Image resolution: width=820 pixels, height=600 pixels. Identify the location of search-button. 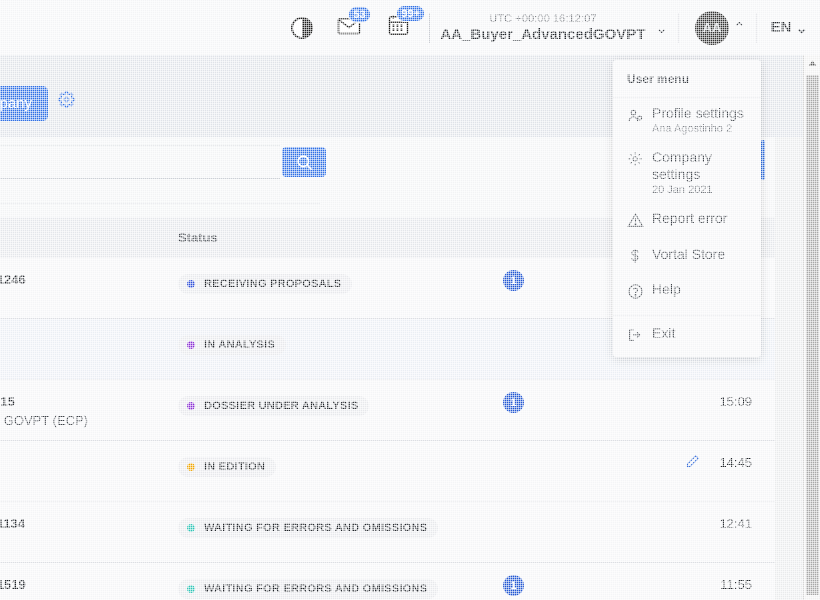
(304, 162).